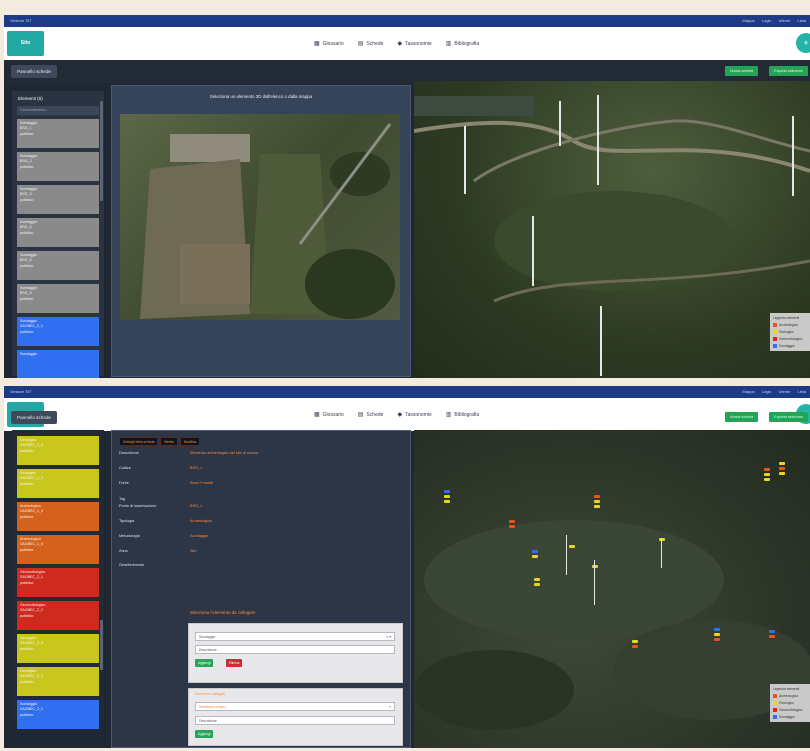 The width and height of the screenshot is (810, 751). What do you see at coordinates (139, 441) in the screenshot?
I see `tab-details: Dettagli della scheda` at bounding box center [139, 441].